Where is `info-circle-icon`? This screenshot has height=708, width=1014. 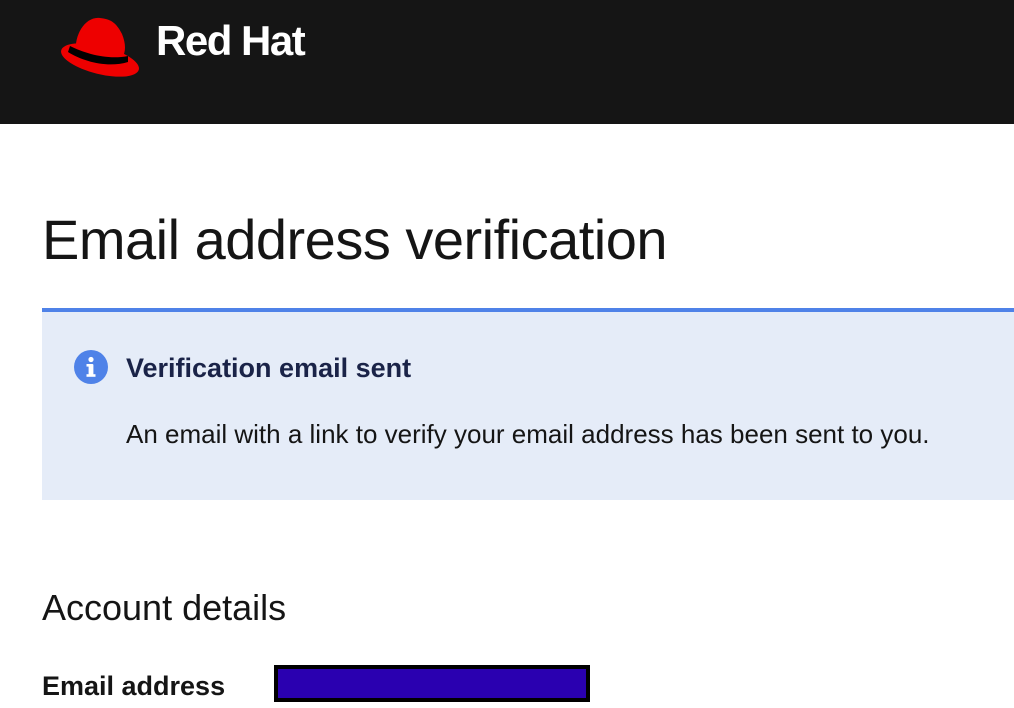 info-circle-icon is located at coordinates (91, 367).